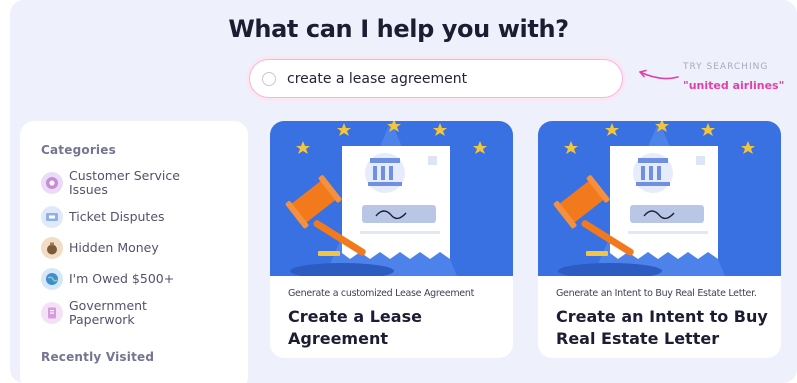  Describe the element at coordinates (377, 79) in the screenshot. I see `search-value: create a lease agreement` at that location.